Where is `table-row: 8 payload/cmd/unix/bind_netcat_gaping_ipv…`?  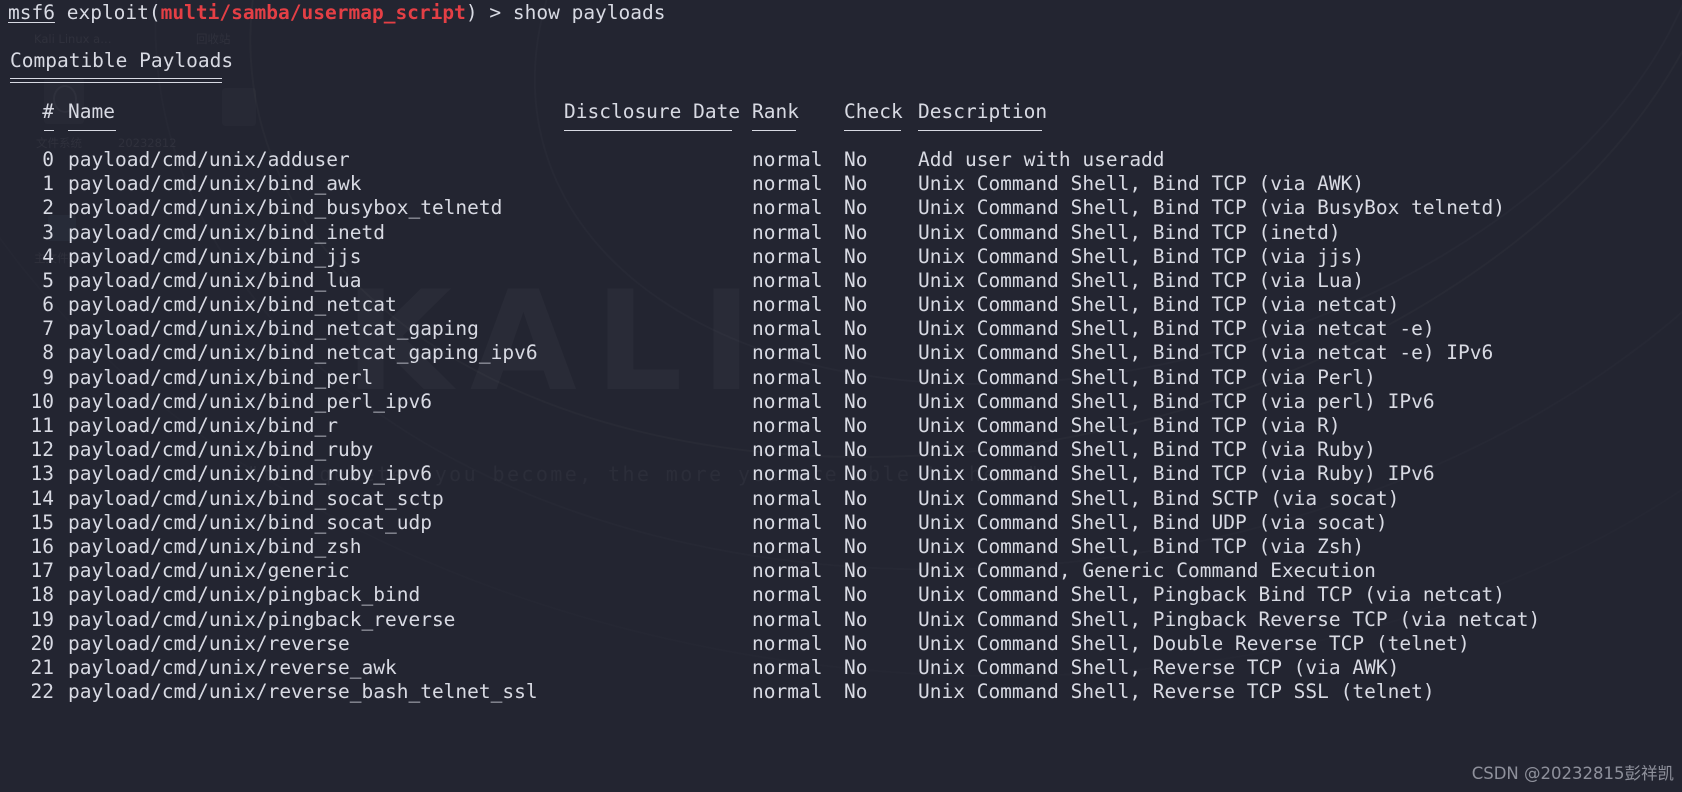 table-row: 8 payload/cmd/unix/bind_netcat_gaping_ipv… is located at coordinates (850, 353).